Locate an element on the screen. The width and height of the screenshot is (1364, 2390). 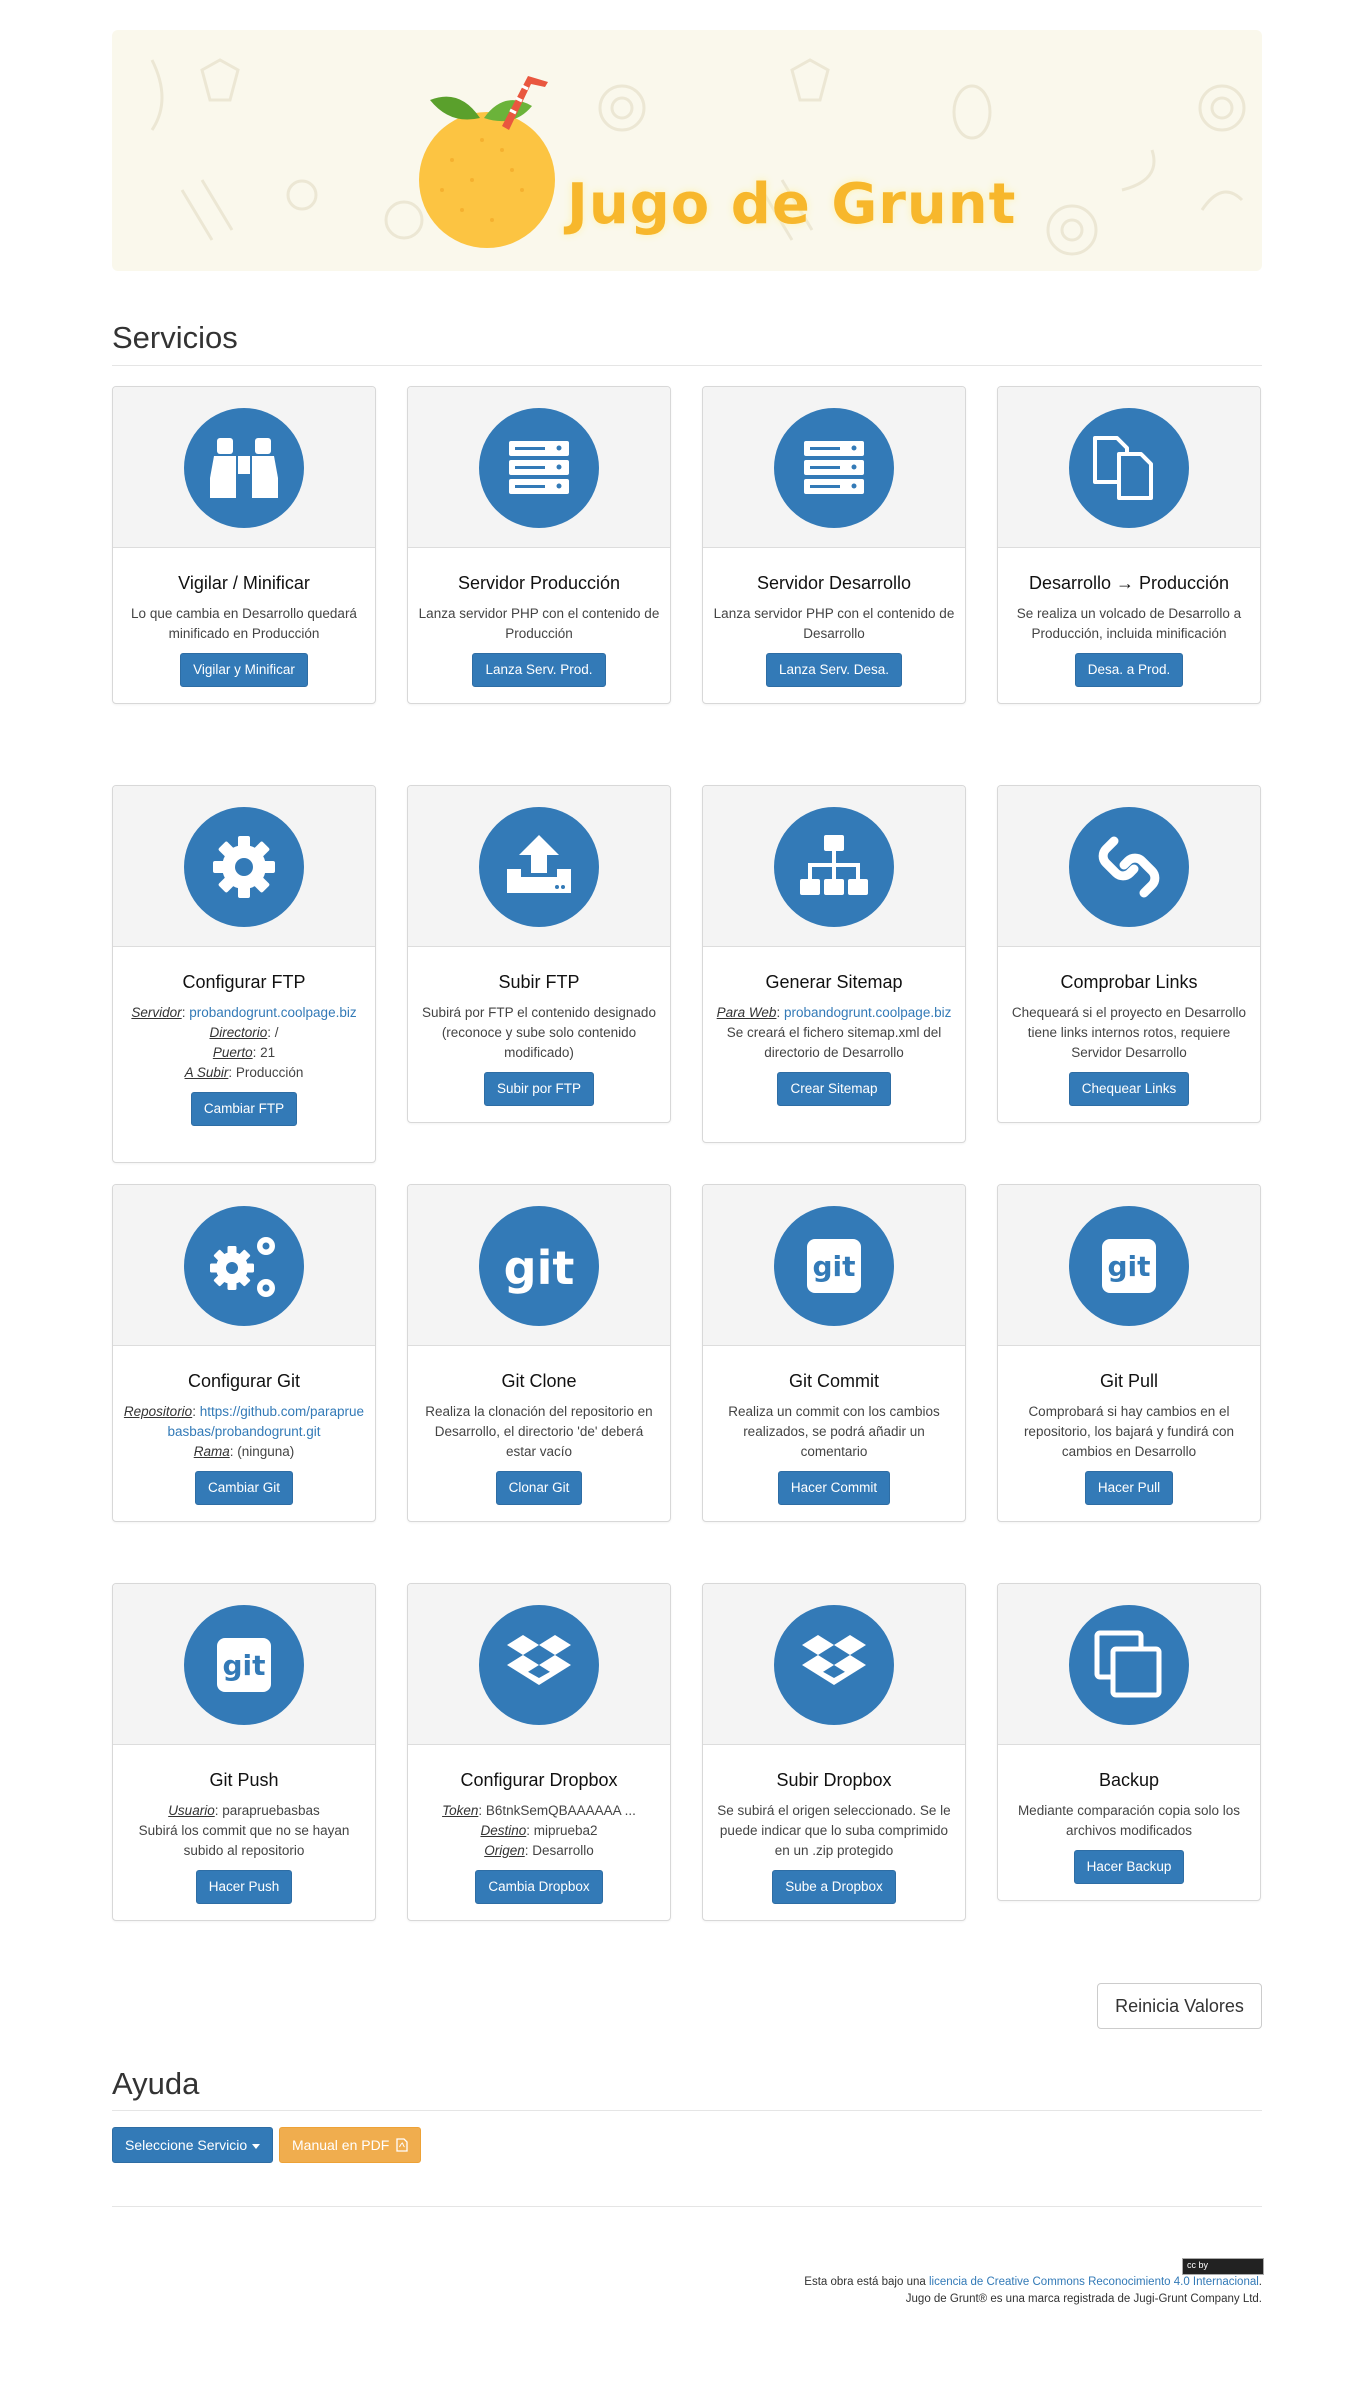
hacer-pull-button: Hacer Pull is located at coordinates (1129, 1488).